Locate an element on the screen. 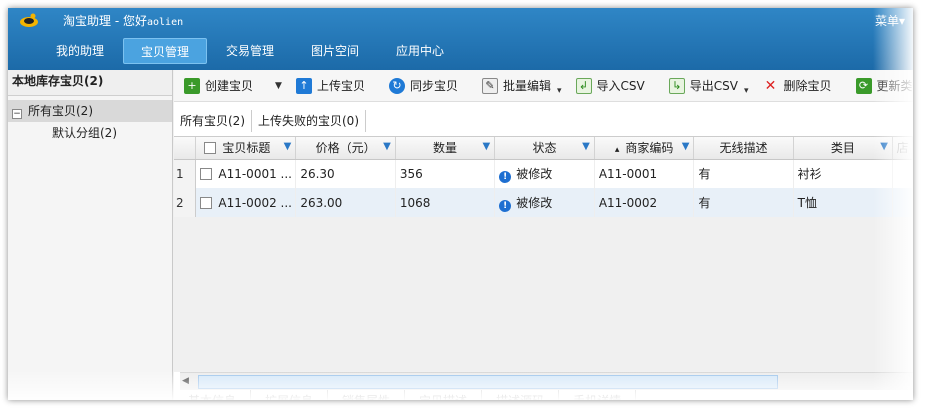 The image size is (937, 408). username: aolien is located at coordinates (165, 22).